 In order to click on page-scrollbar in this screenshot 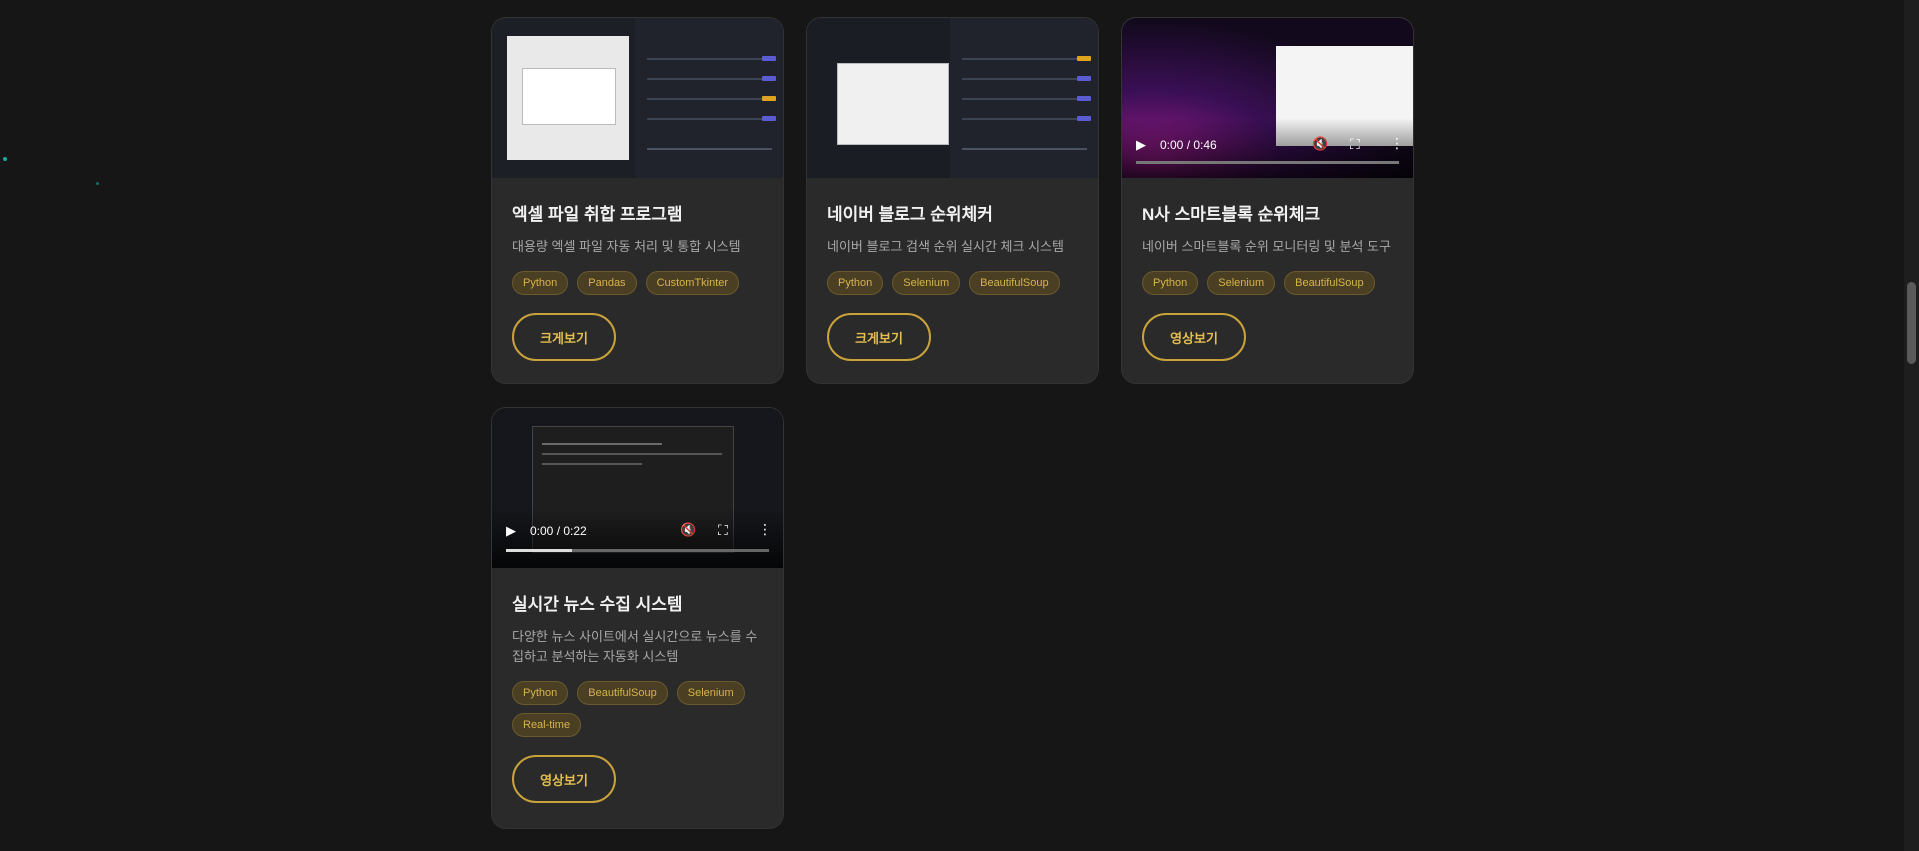, I will do `click(1911, 425)`.